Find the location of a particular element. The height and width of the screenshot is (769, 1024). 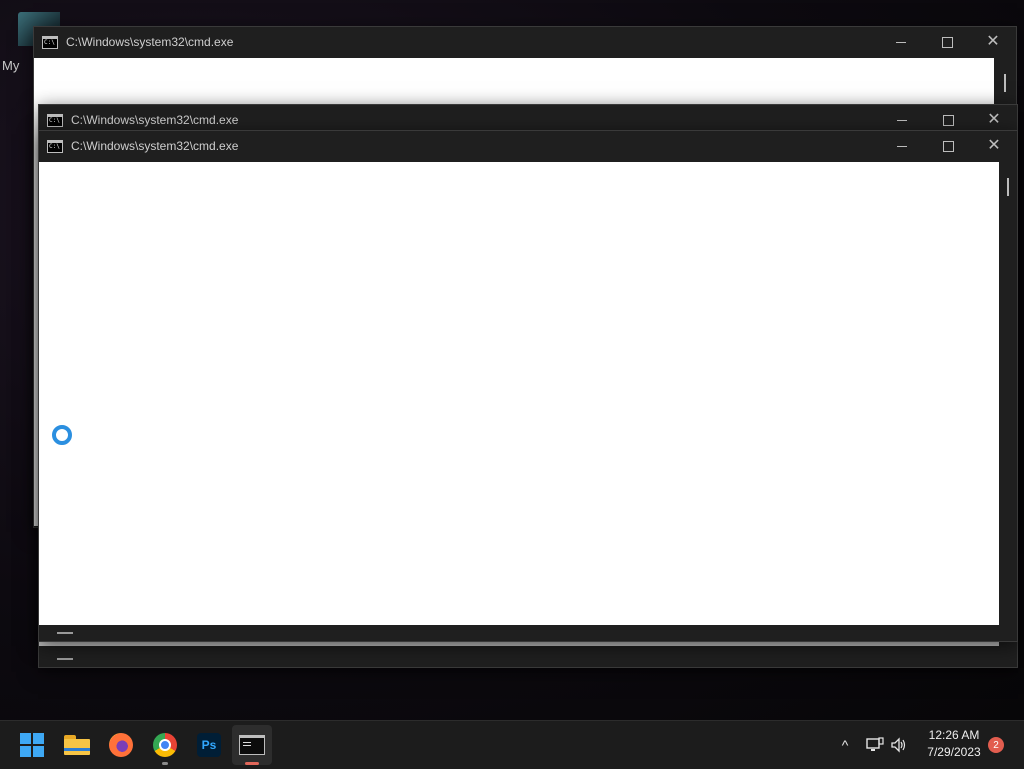

firefox-icon is located at coordinates (121, 745).